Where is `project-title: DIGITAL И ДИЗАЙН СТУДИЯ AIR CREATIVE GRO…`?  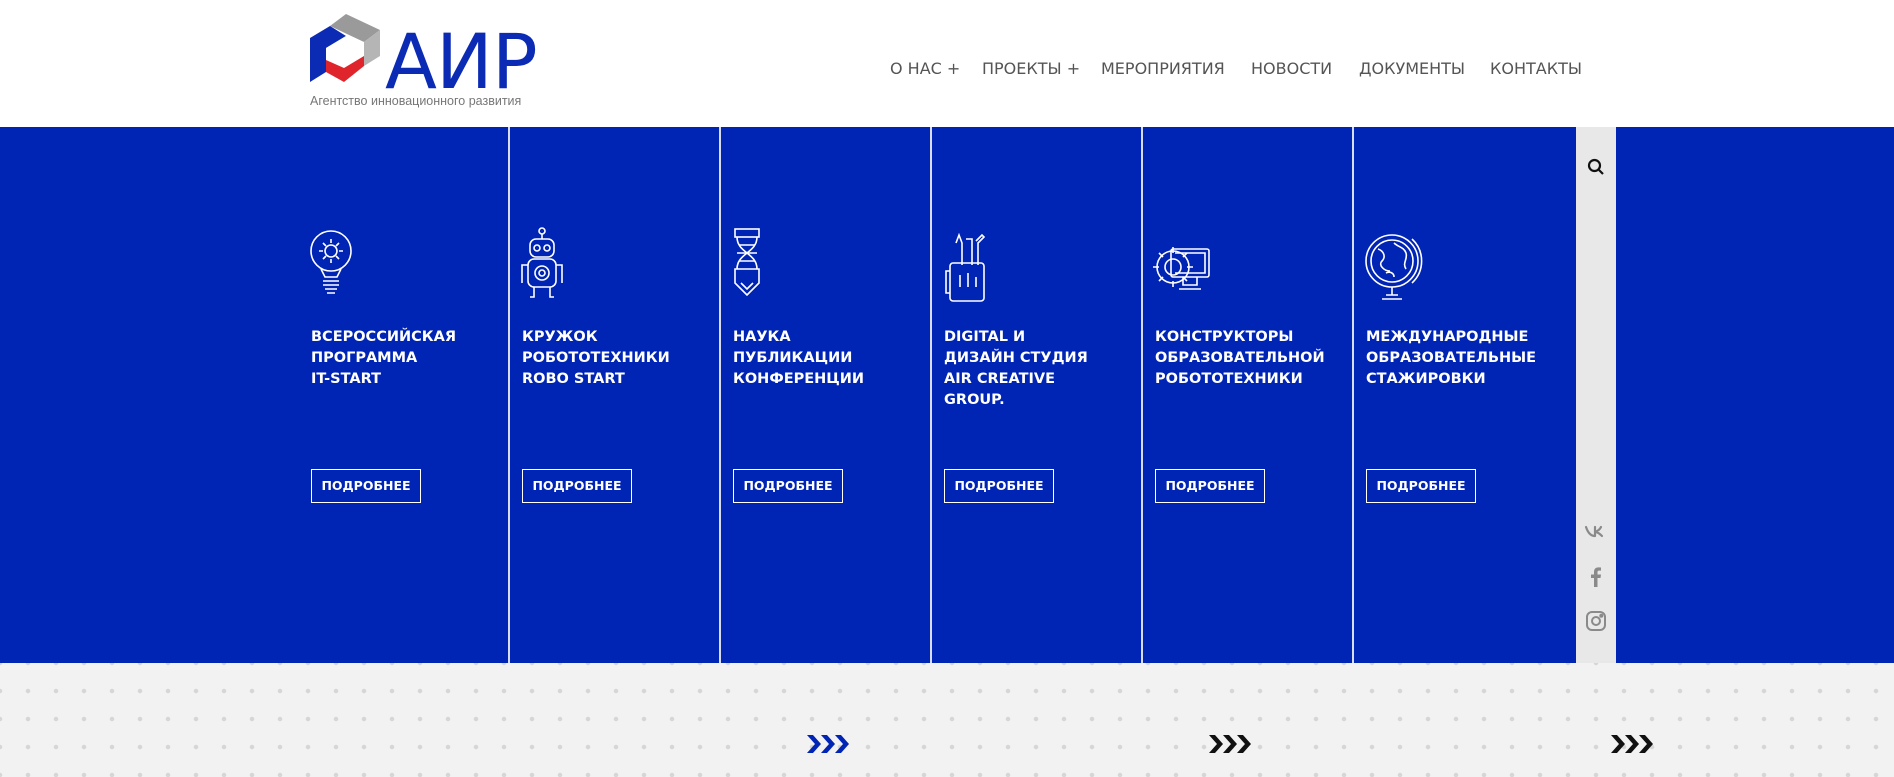 project-title: DIGITAL И ДИЗАЙН СТУДИЯ AIR CREATIVE GRO… is located at coordinates (1016, 368).